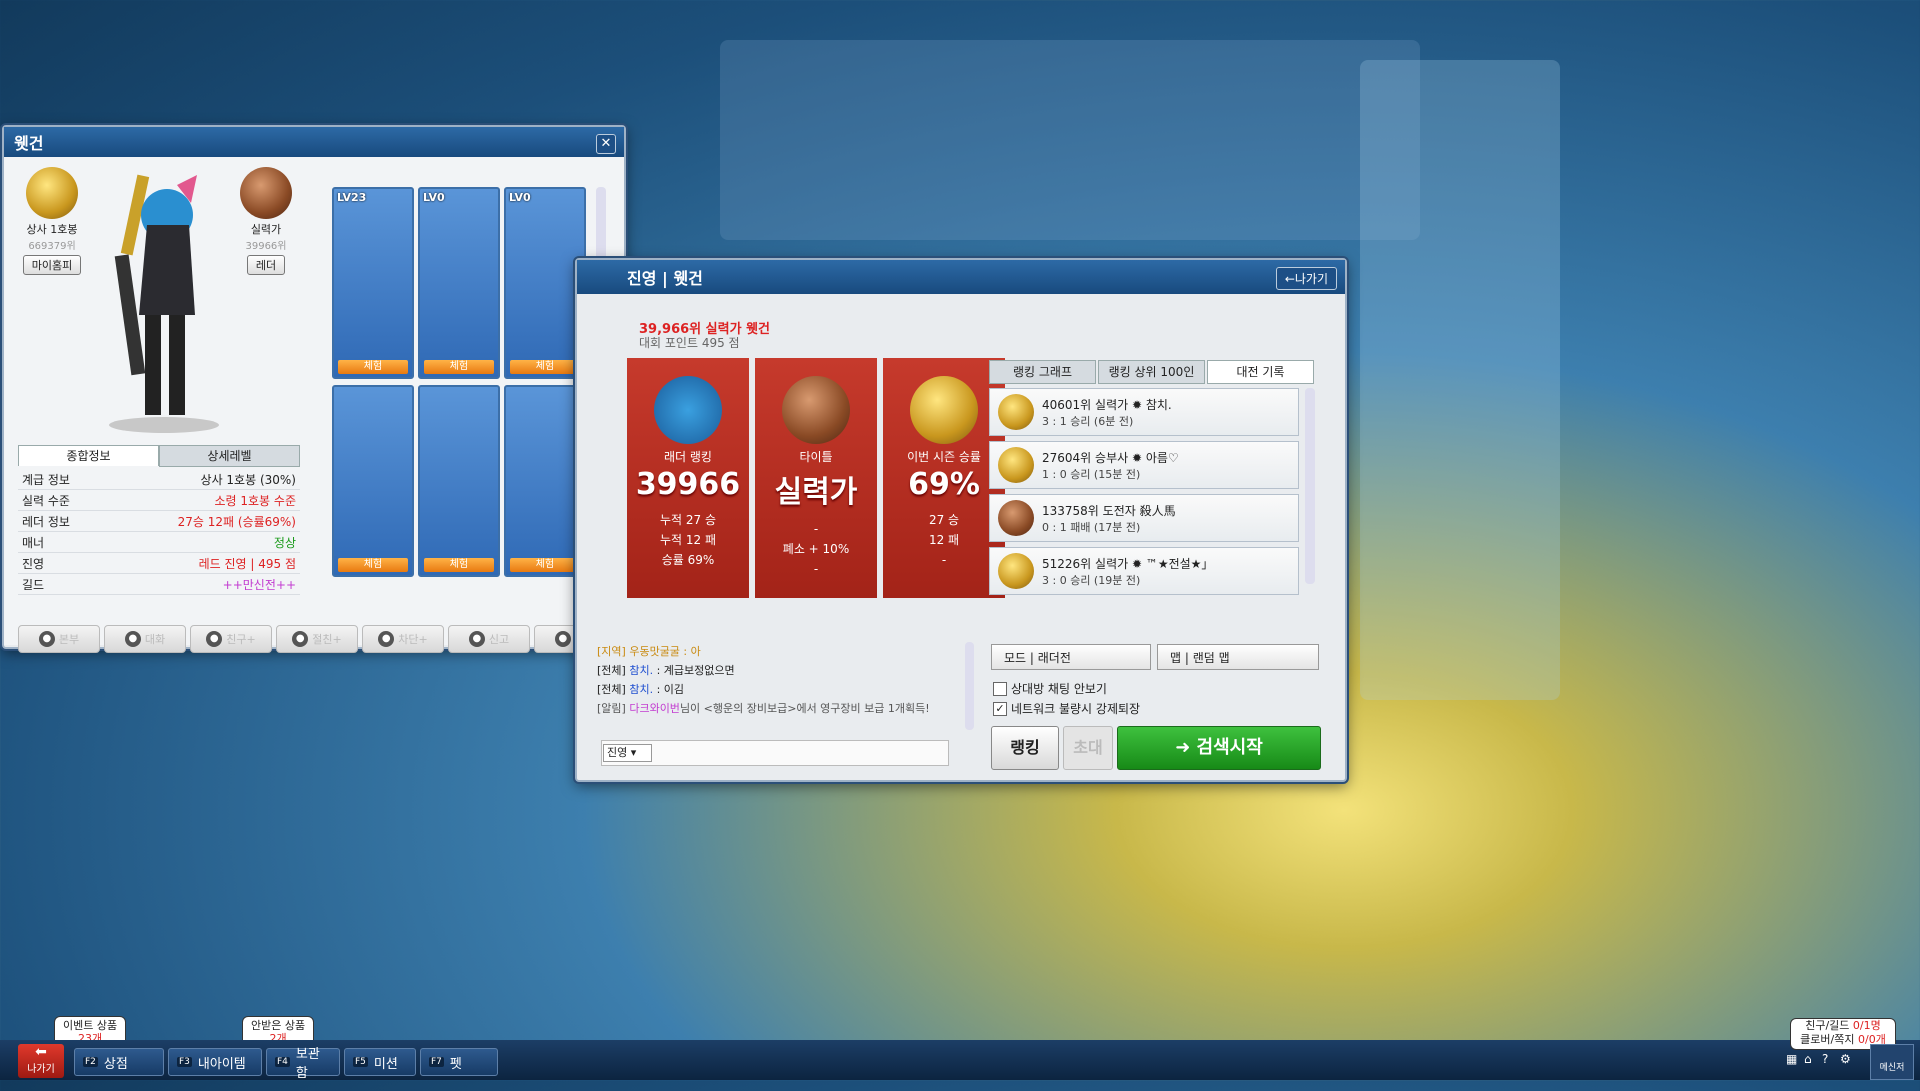 The height and width of the screenshot is (1091, 1920). Describe the element at coordinates (52, 265) in the screenshot. I see `myhome-button: 마이홈피` at that location.